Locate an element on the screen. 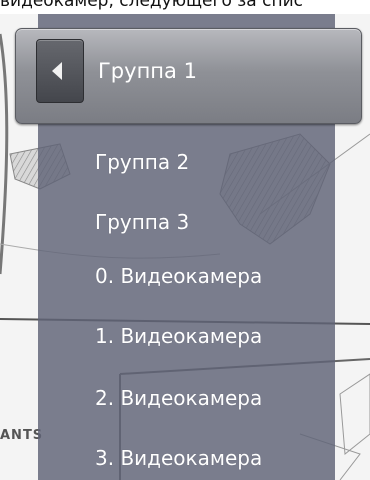 The height and width of the screenshot is (480, 370). back-button is located at coordinates (60, 71).